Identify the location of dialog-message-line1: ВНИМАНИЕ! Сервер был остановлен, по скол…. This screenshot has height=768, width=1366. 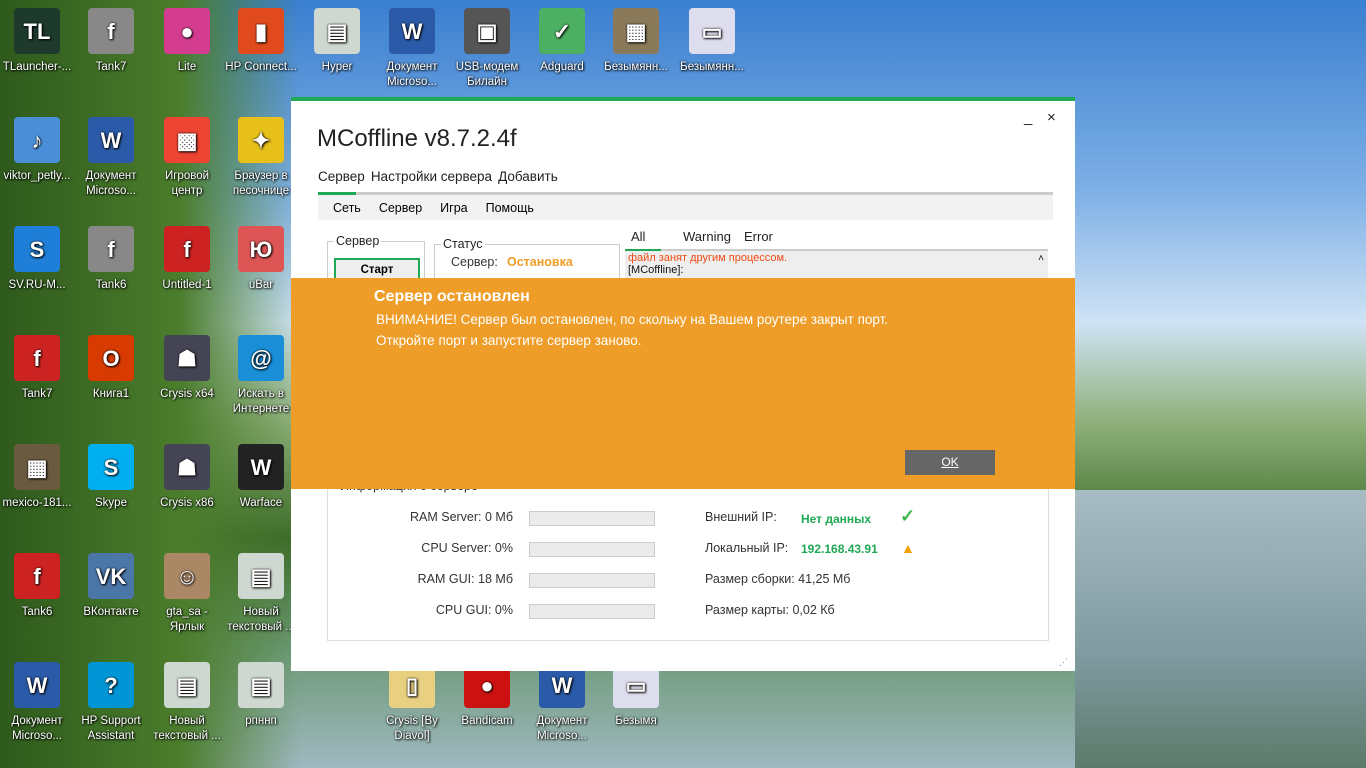
(632, 319).